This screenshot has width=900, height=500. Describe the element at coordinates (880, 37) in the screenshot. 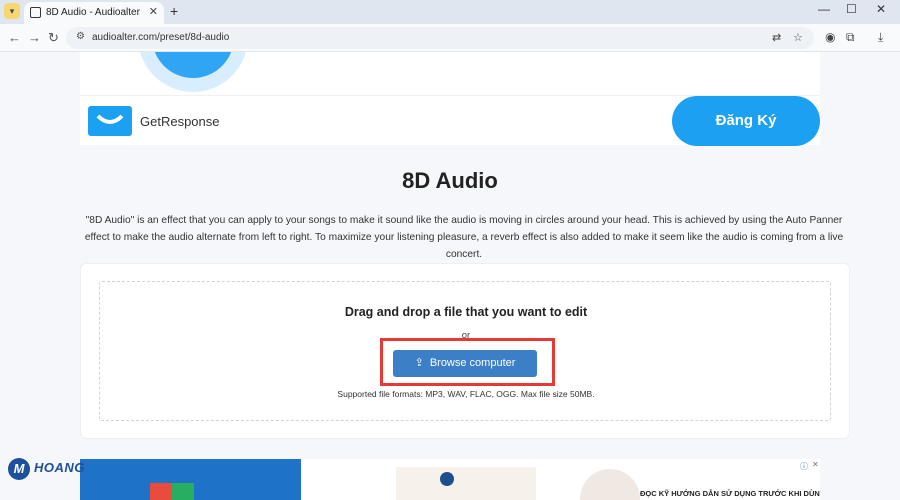

I see `download-icon: ⤓` at that location.